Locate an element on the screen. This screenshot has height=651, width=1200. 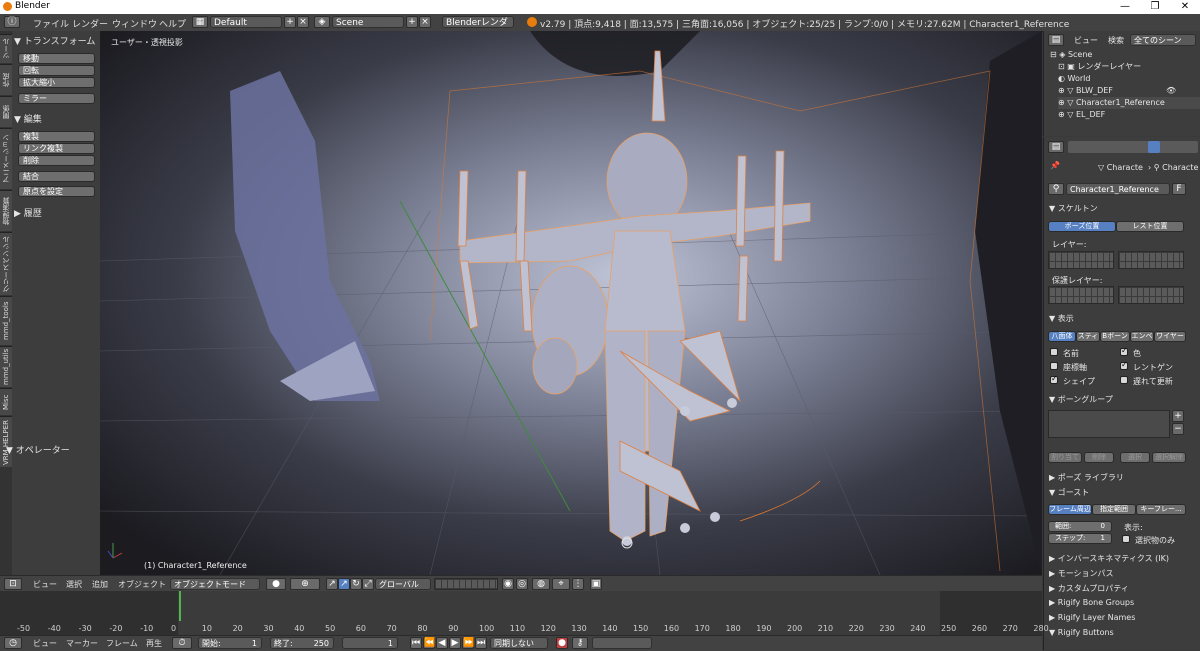
motion-paths-panel-header: ▶ モーションパス is located at coordinates (1081, 573).